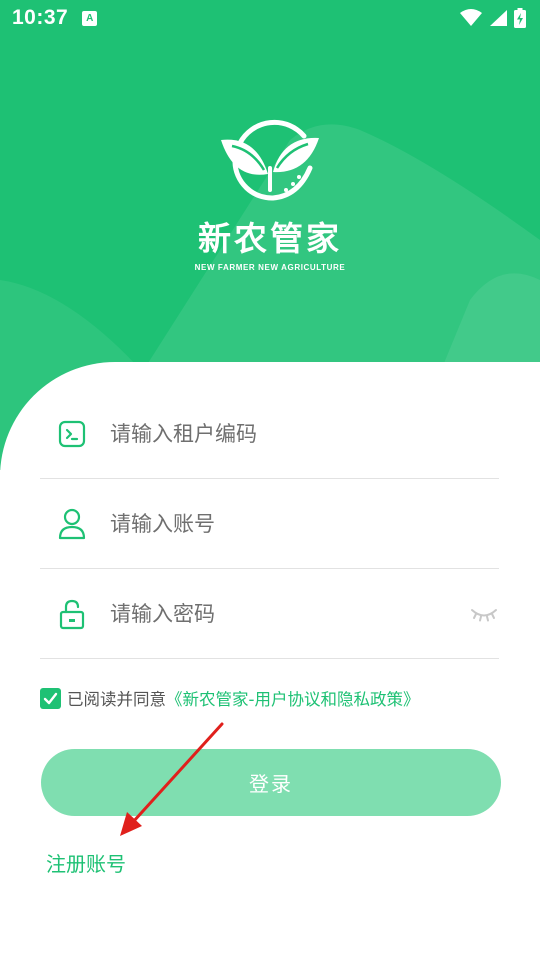  What do you see at coordinates (116, 699) in the screenshot?
I see `agreement-prefix: 已阅读并同意` at bounding box center [116, 699].